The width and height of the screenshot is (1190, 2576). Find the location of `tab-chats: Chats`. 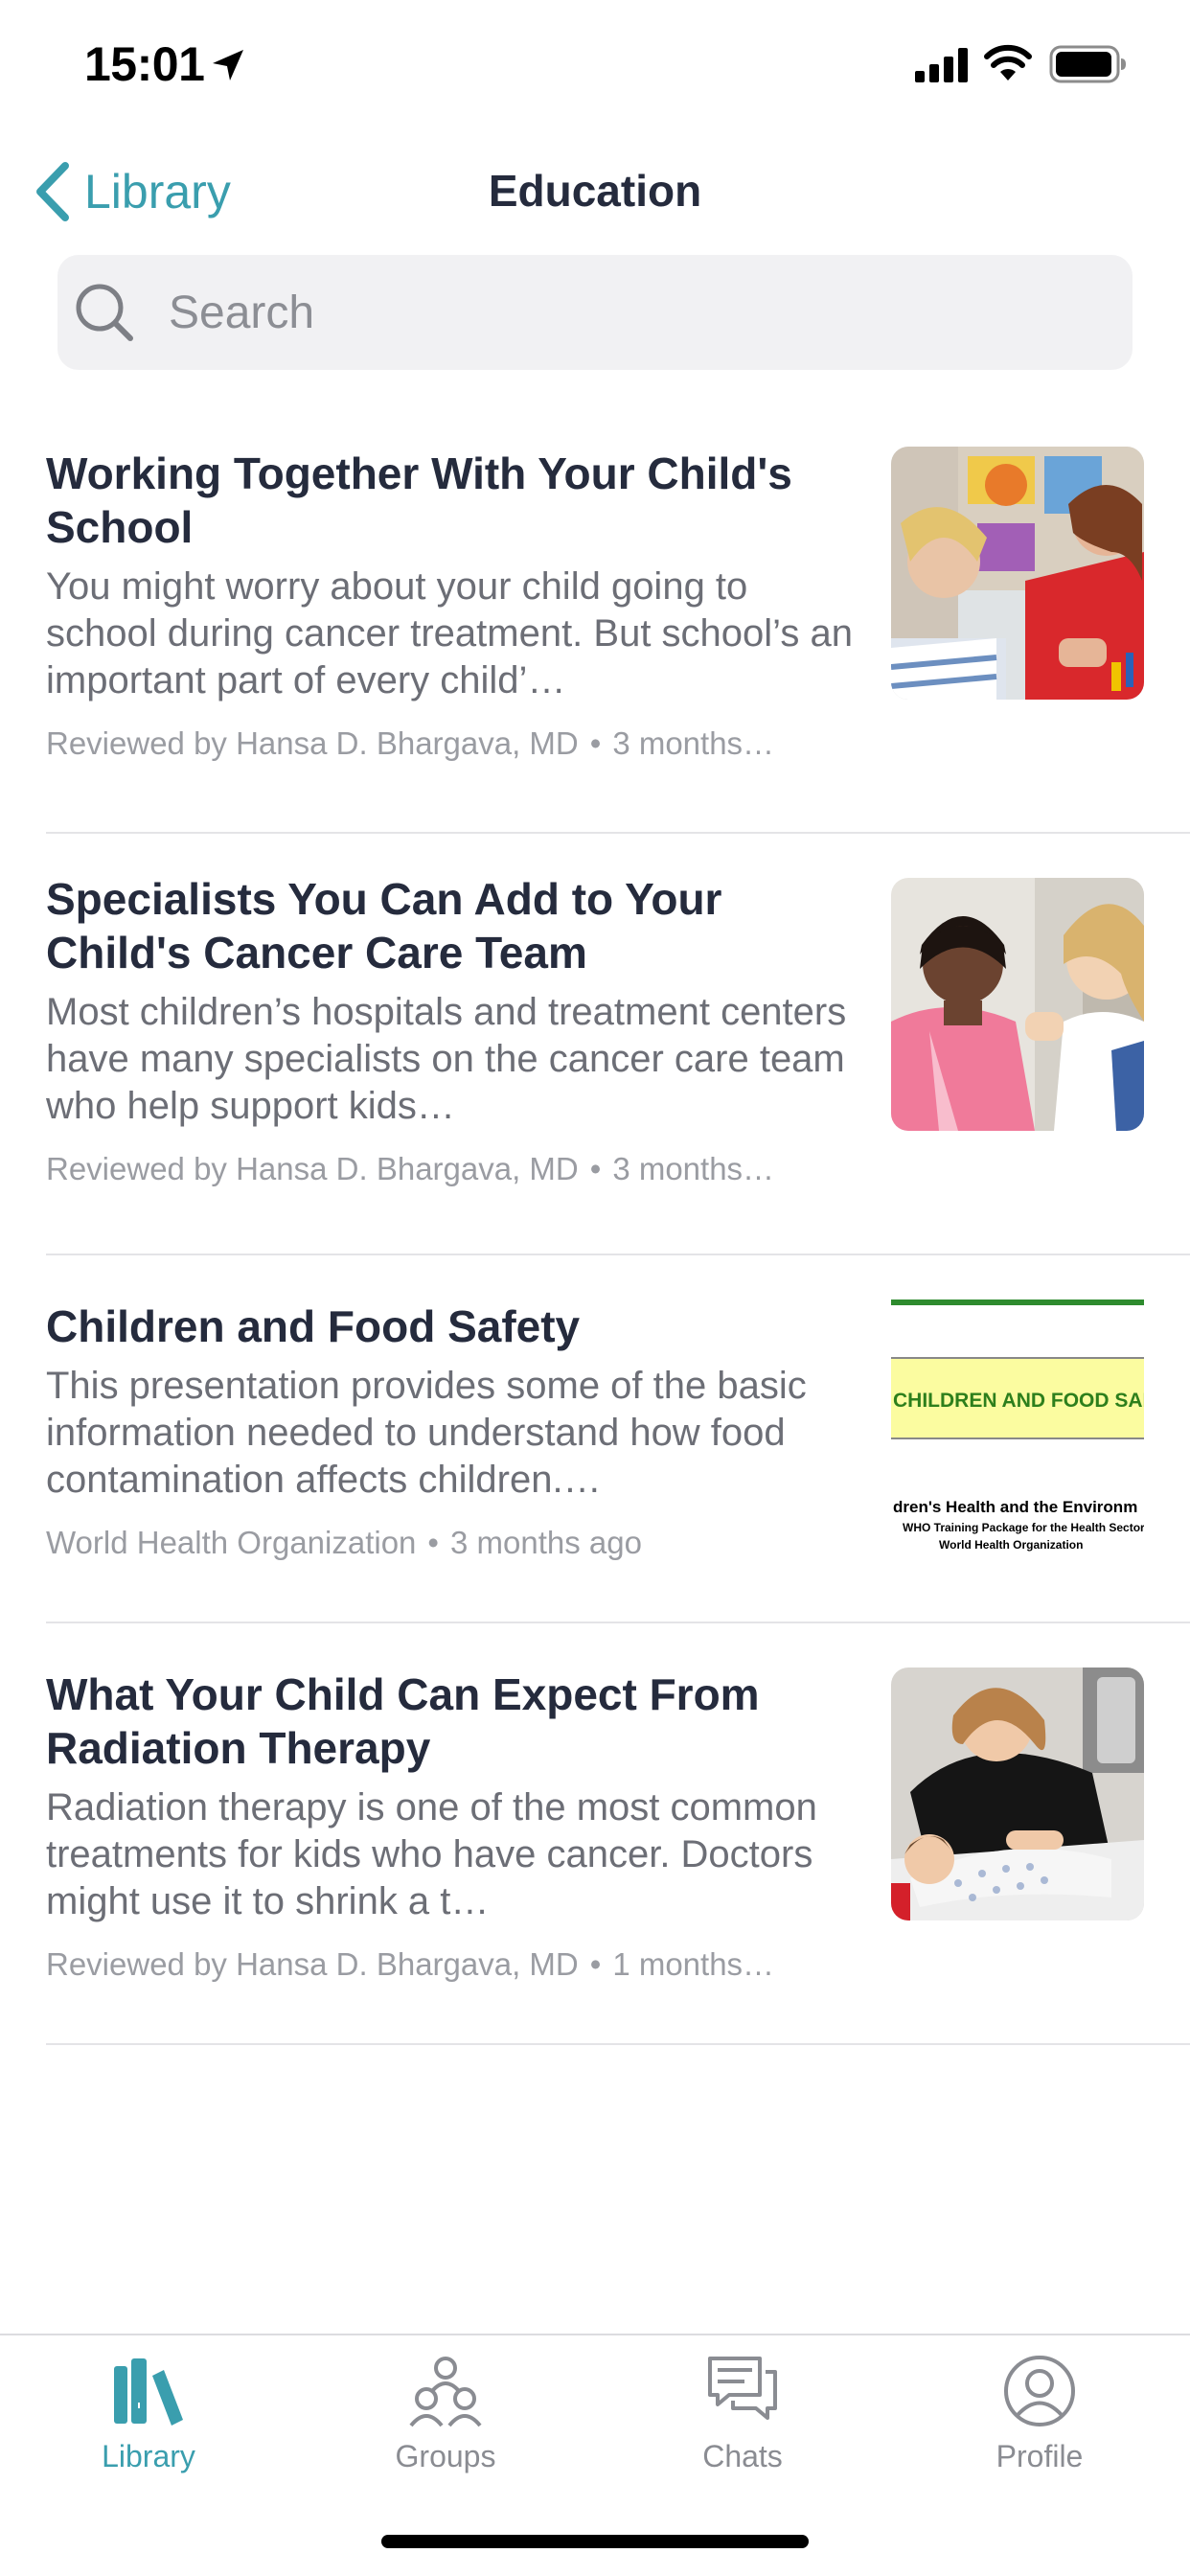

tab-chats: Chats is located at coordinates (743, 2413).